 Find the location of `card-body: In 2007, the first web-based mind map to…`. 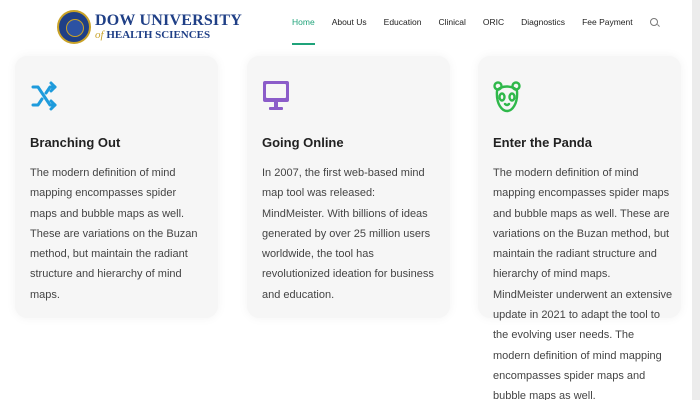

card-body: In 2007, the first web-based mind map to… is located at coordinates (348, 234).